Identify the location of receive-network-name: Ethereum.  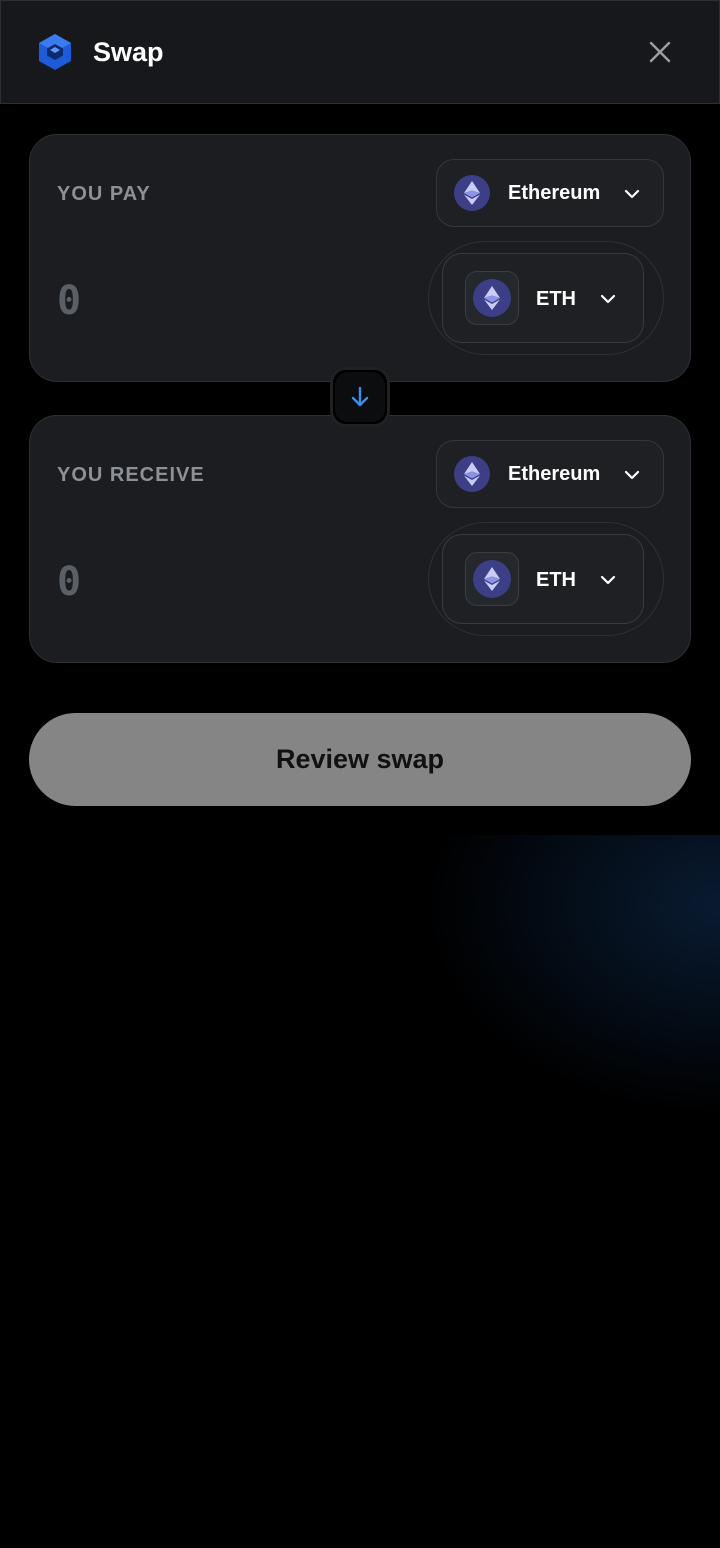
(554, 473).